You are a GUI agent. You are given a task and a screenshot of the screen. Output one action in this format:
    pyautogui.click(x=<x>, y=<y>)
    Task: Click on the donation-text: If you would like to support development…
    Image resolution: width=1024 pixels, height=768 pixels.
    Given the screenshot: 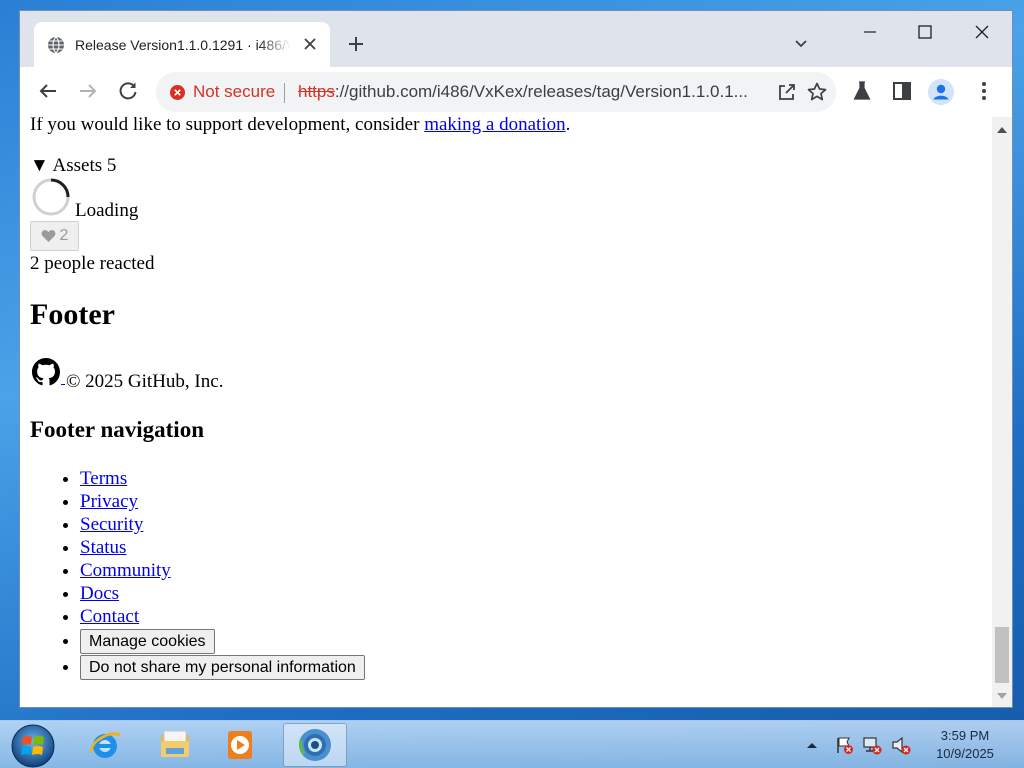 What is the action you would take?
    pyautogui.click(x=227, y=126)
    